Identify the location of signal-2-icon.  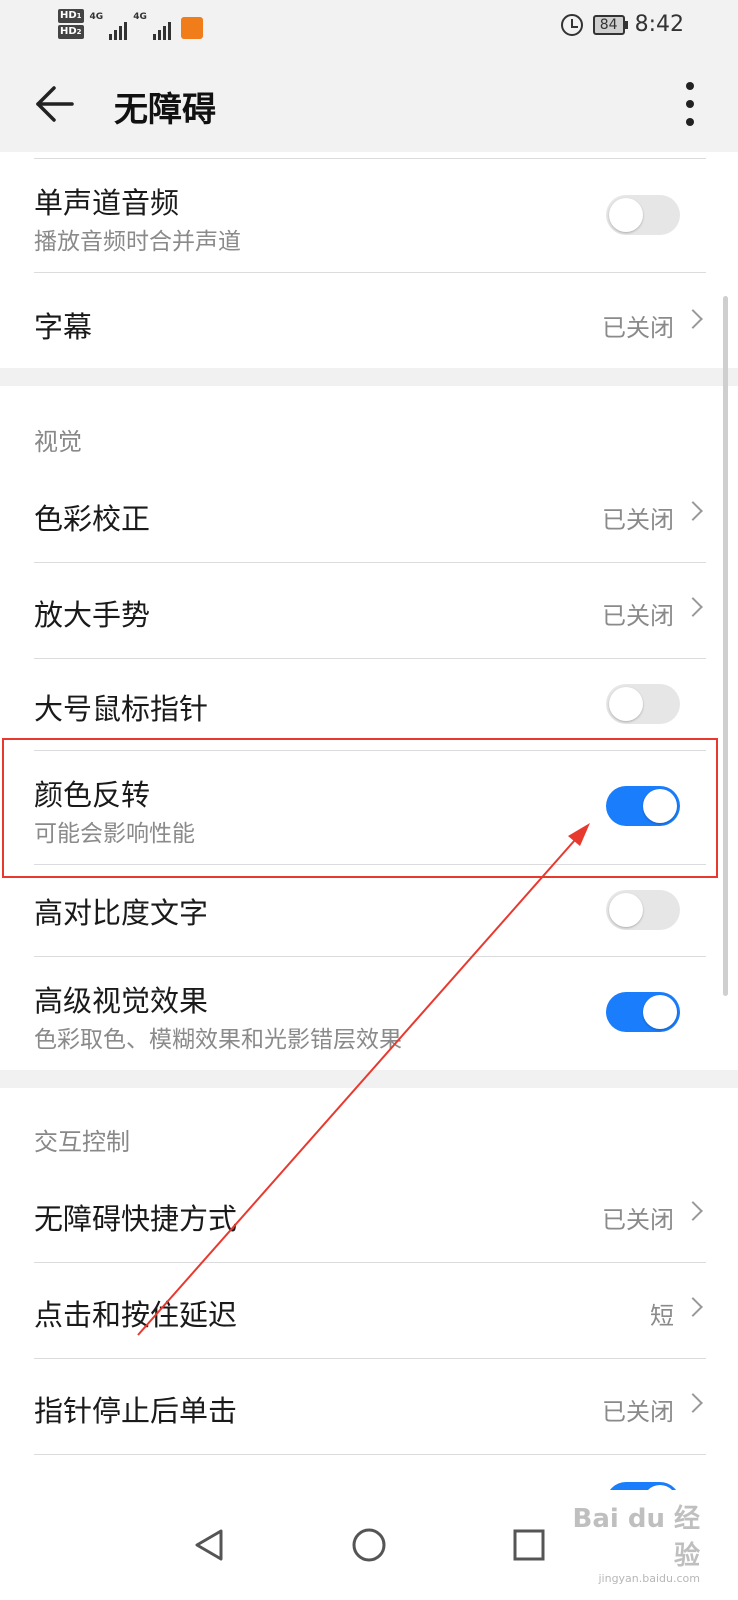
(161, 29).